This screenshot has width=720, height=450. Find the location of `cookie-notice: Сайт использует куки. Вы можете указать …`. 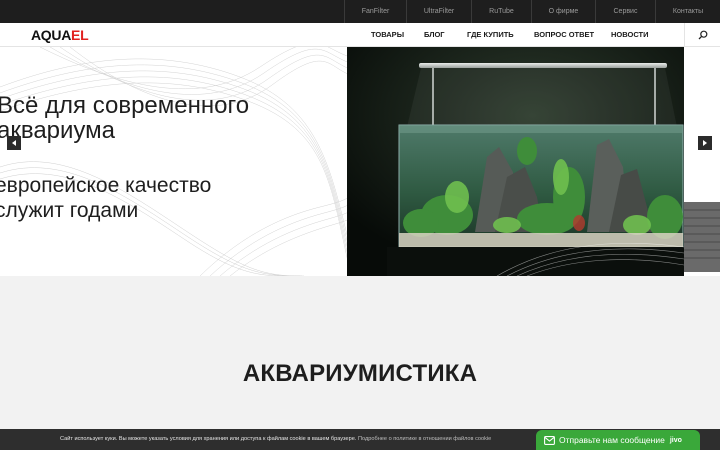

cookie-notice: Сайт использует куки. Вы можете указать … is located at coordinates (275, 439).